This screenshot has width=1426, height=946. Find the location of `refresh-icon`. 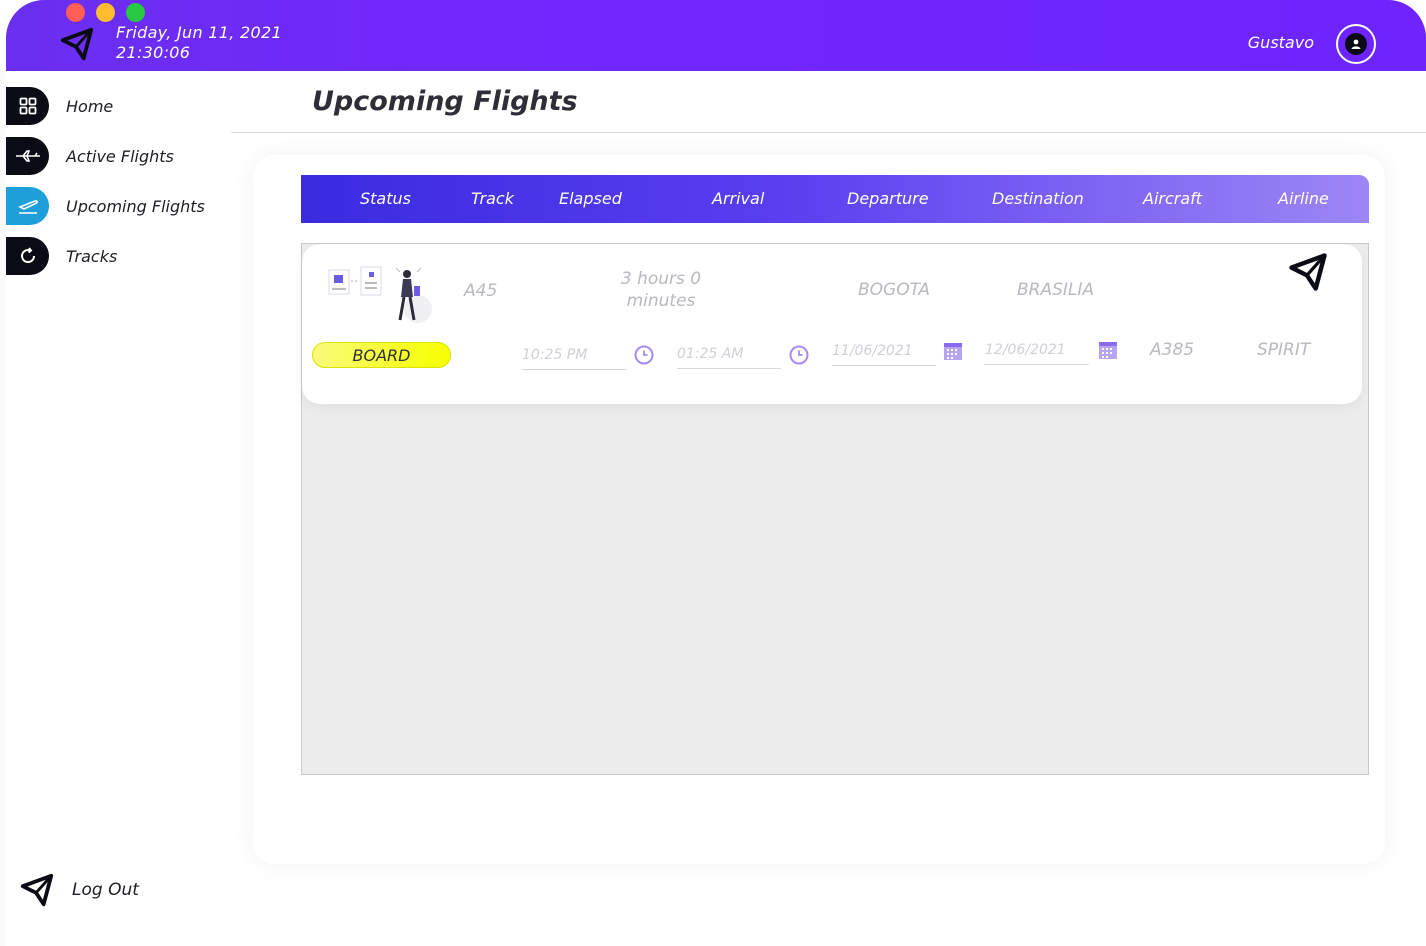

refresh-icon is located at coordinates (27, 256).